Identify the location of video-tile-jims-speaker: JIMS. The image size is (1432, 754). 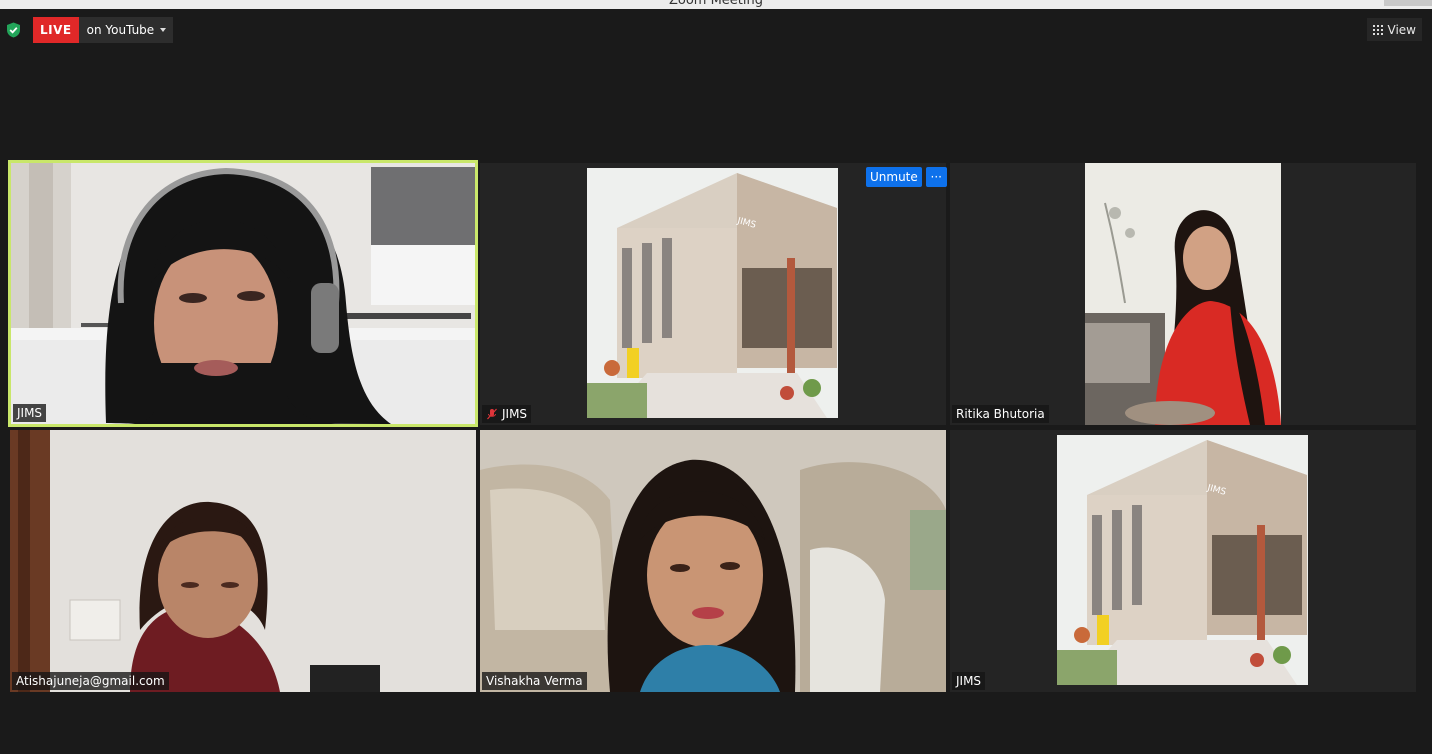
(243, 293).